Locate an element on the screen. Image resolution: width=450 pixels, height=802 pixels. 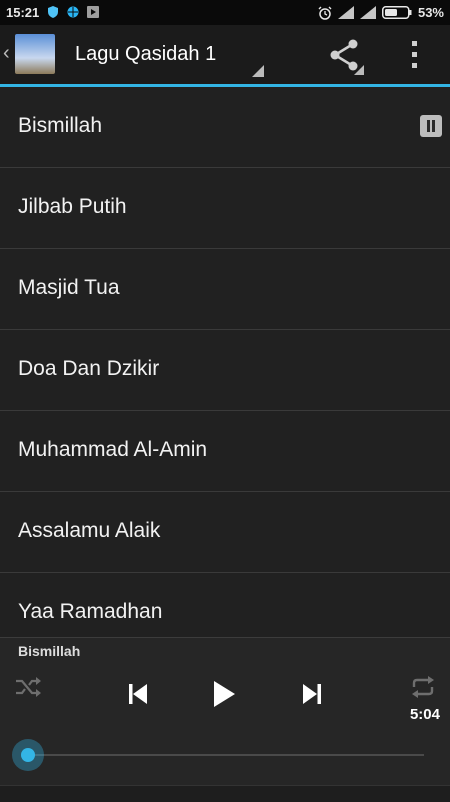
battery-icon is located at coordinates (396, 12).